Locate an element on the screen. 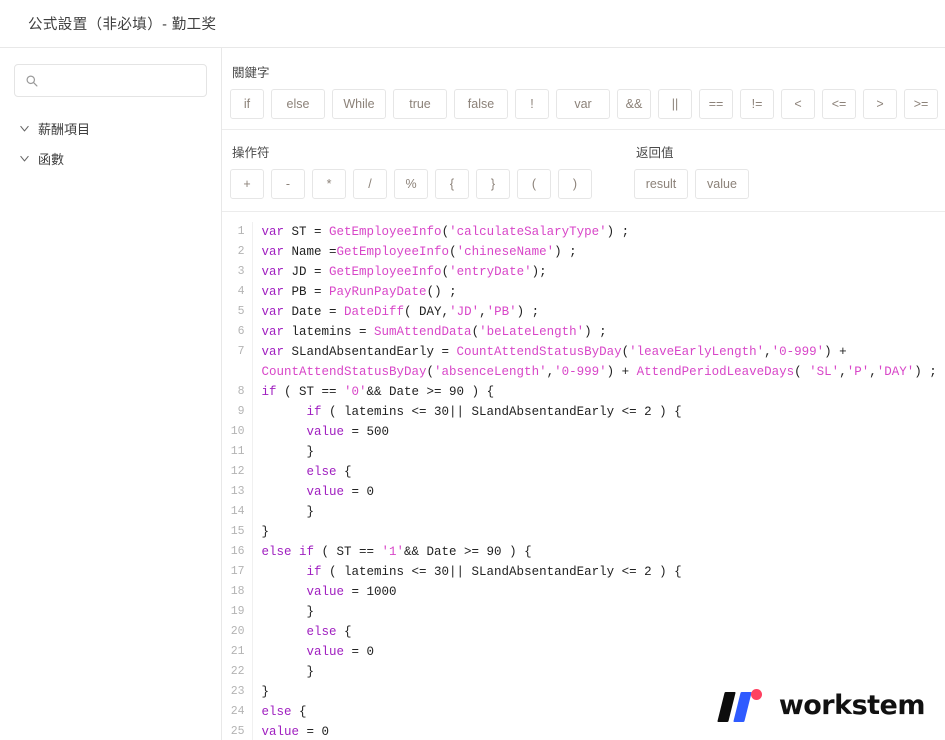 Image resolution: width=945 pixels, height=740 pixels. line-number: 12 is located at coordinates (237, 472).